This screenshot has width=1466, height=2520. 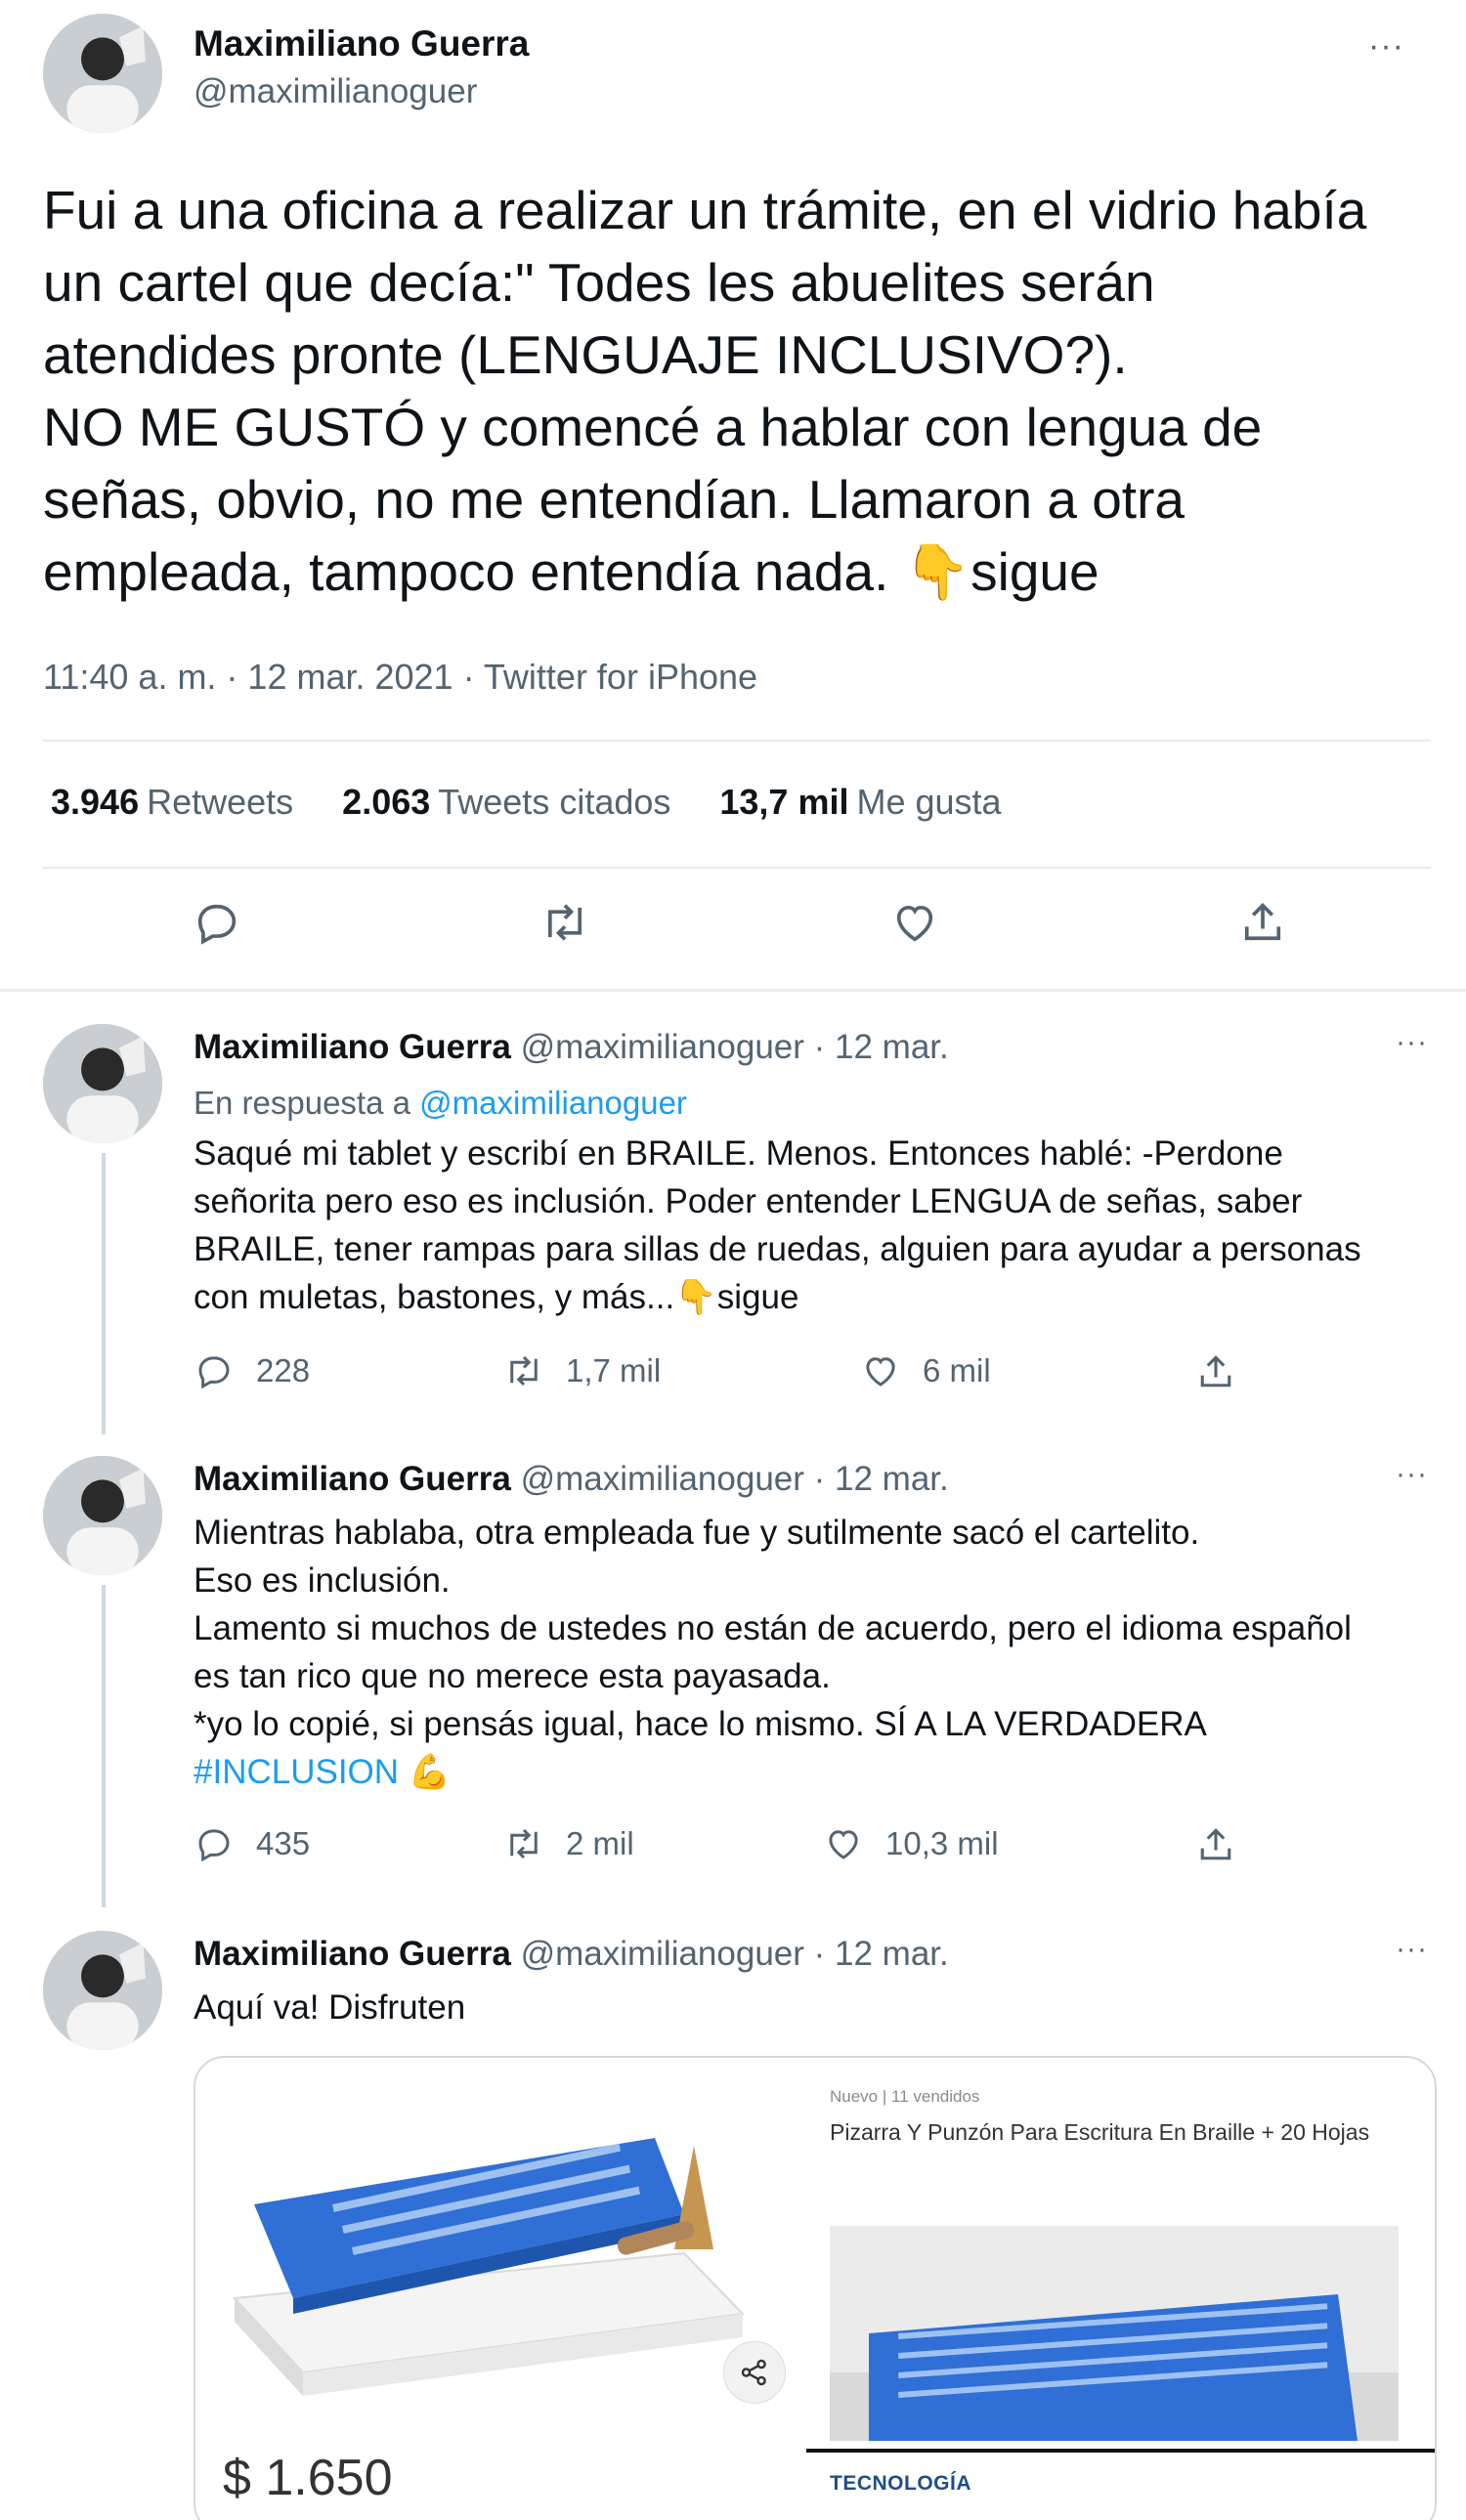 I want to click on reply-count: 435, so click(x=283, y=1843).